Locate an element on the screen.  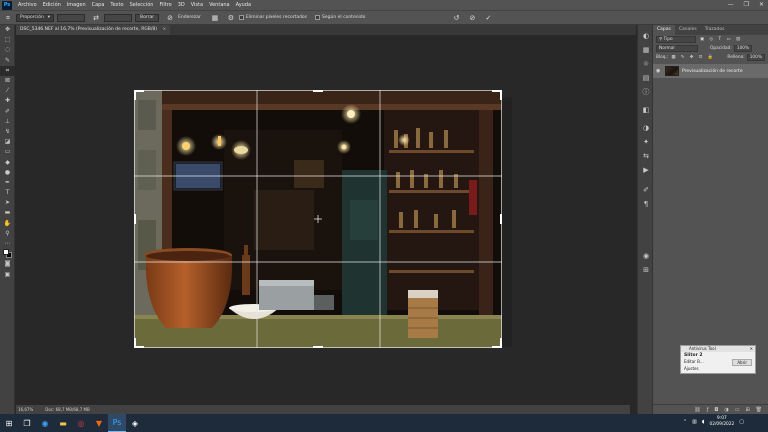
close-icon: ✕ is located at coordinates (751, 349).